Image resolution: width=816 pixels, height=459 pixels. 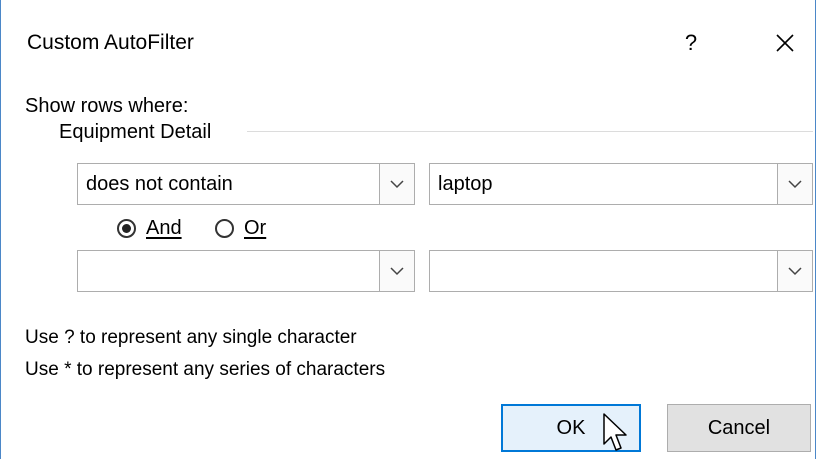 I want to click on or-radio-button, so click(x=224, y=228).